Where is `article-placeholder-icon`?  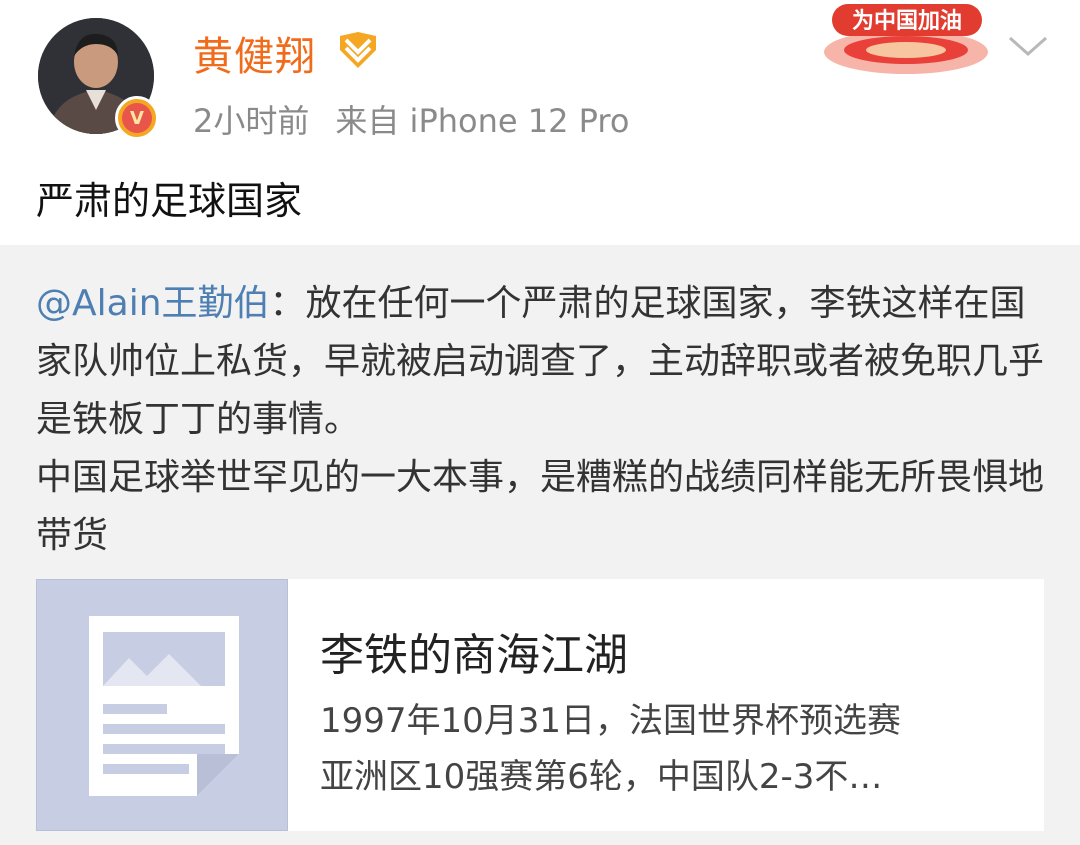
article-placeholder-icon is located at coordinates (164, 706).